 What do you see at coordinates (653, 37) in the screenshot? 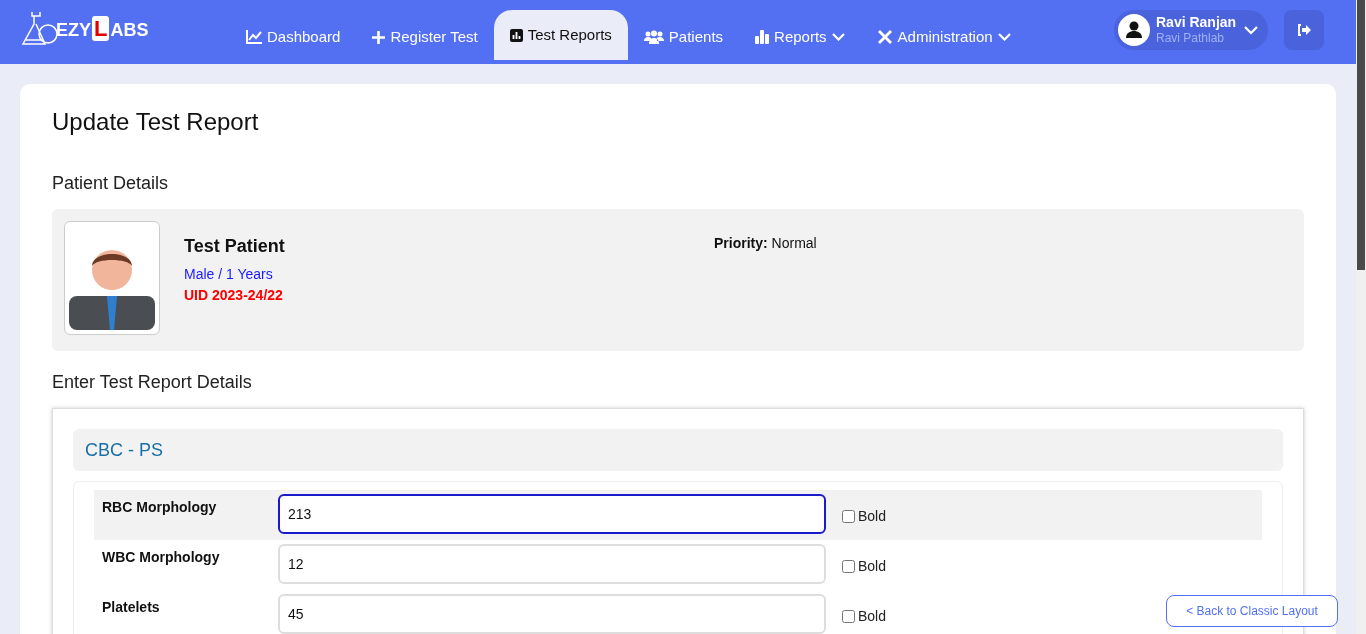
I see `users-icon` at bounding box center [653, 37].